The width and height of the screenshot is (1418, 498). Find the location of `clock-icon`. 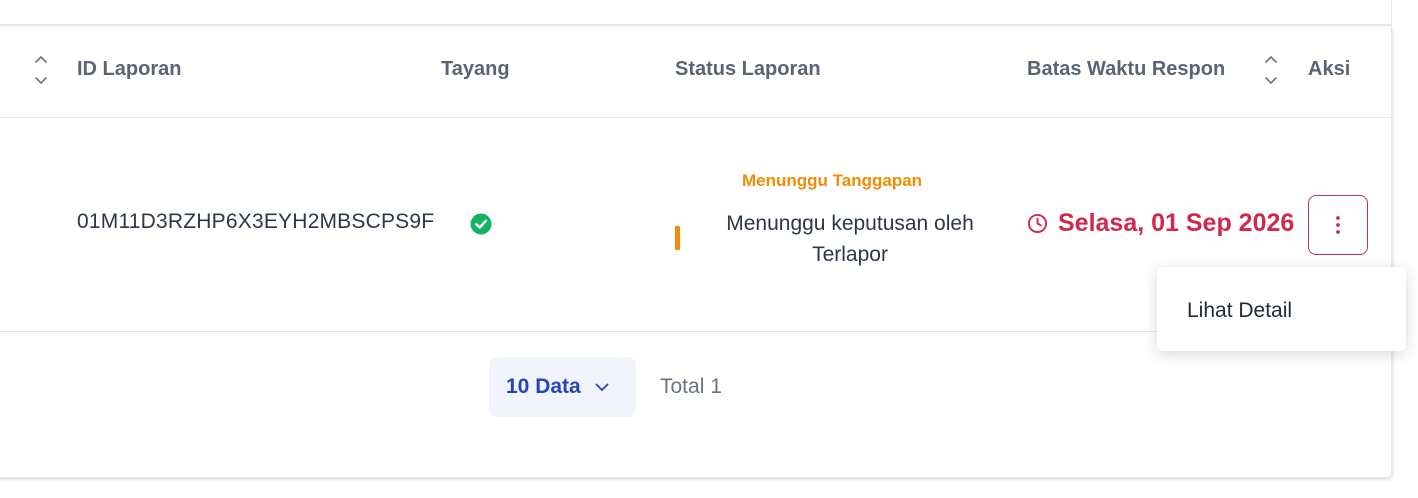

clock-icon is located at coordinates (1037, 223).